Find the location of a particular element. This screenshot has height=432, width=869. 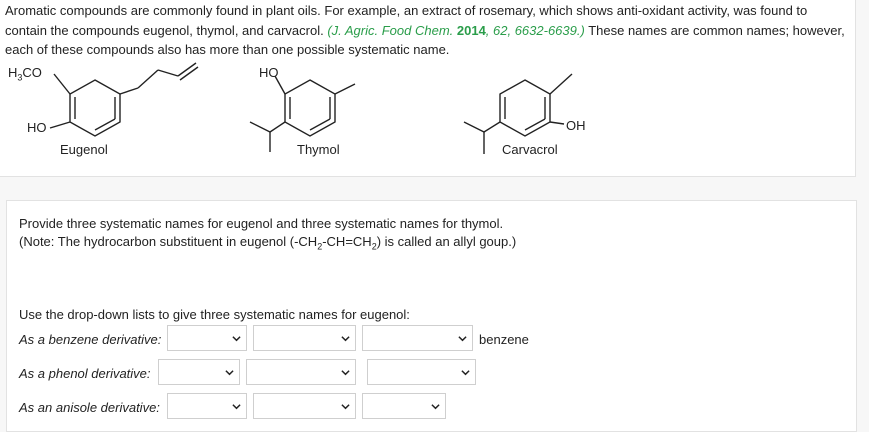

methoxy-label: H3CO is located at coordinates (25, 74).